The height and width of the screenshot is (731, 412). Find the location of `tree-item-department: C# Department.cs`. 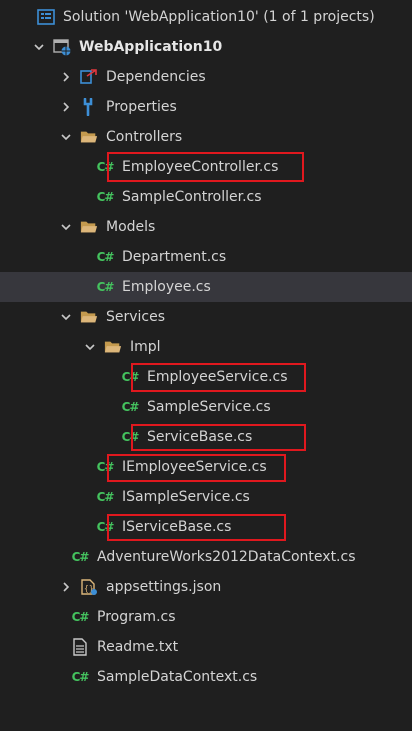

tree-item-department: C# Department.cs is located at coordinates (206, 257).